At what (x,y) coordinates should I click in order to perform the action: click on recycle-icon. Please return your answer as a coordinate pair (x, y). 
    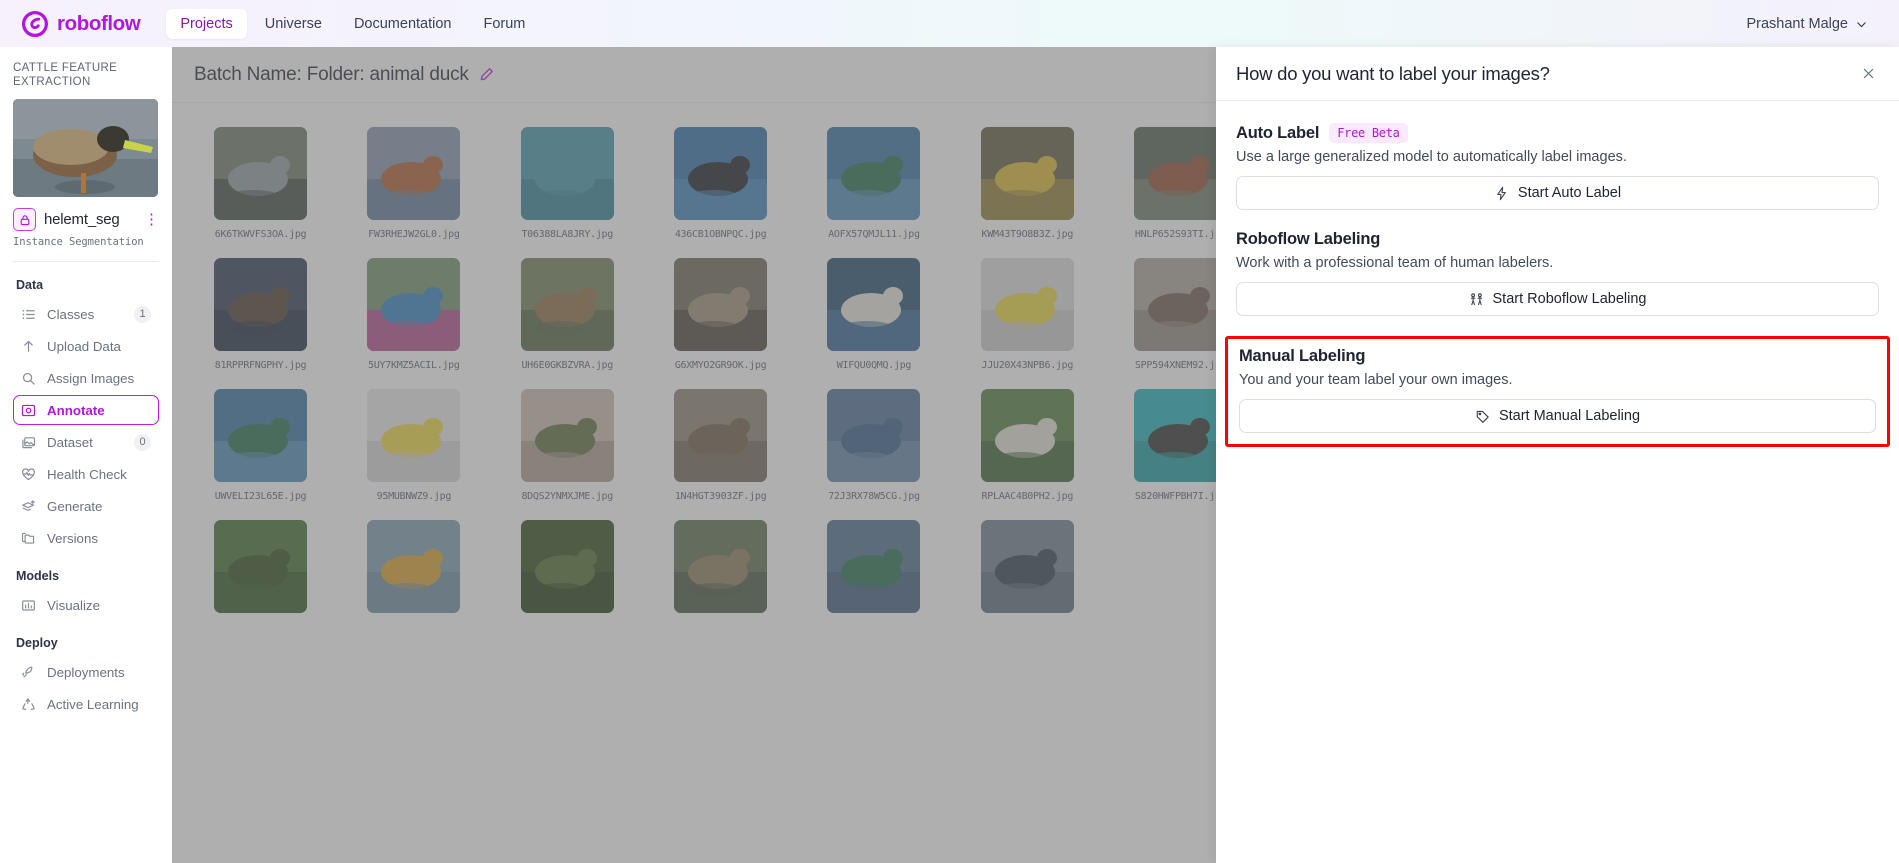
    Looking at the image, I should click on (28, 704).